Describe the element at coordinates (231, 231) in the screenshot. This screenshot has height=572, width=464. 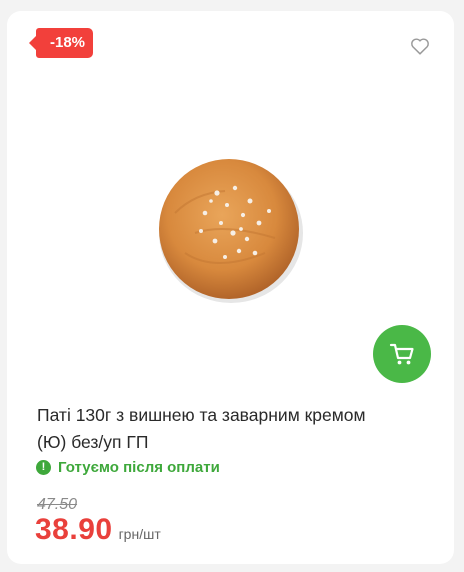
I see `product-image` at that location.